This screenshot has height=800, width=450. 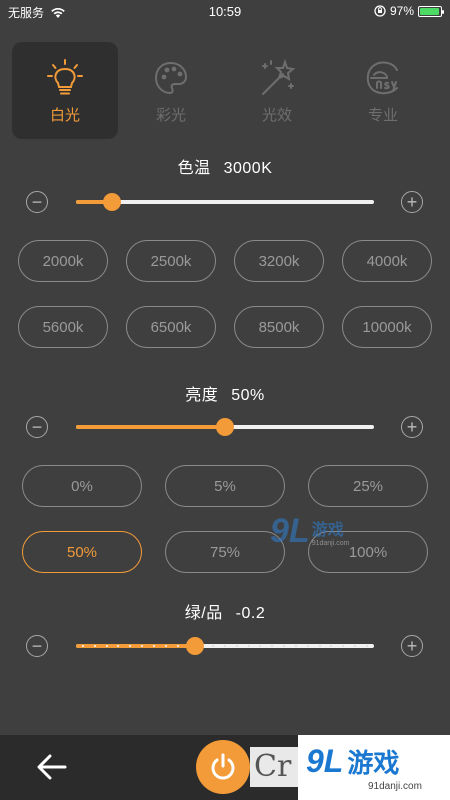 I want to click on brightness-increase-button: +, so click(x=412, y=427).